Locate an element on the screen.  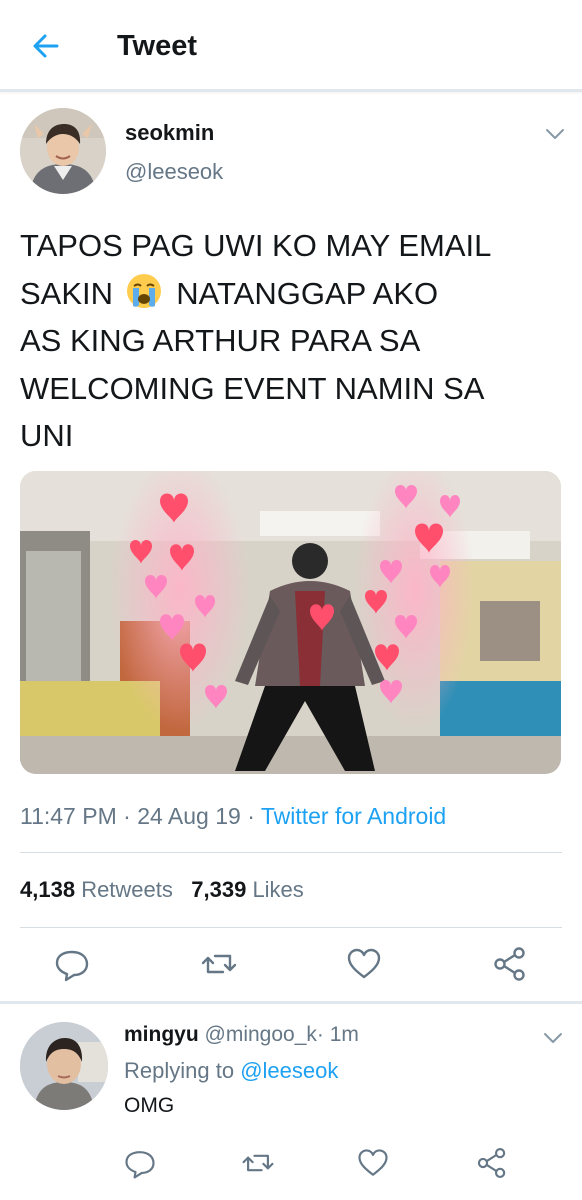
like-button is located at coordinates (364, 964).